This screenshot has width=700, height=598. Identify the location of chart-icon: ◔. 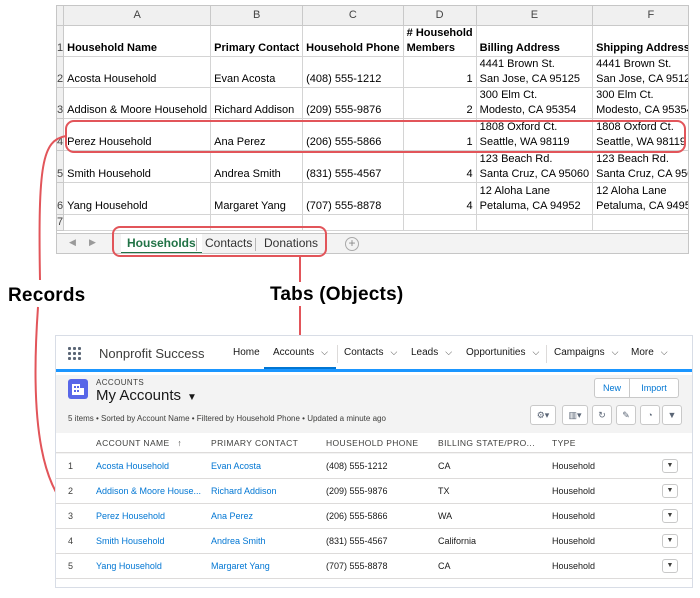
(650, 415).